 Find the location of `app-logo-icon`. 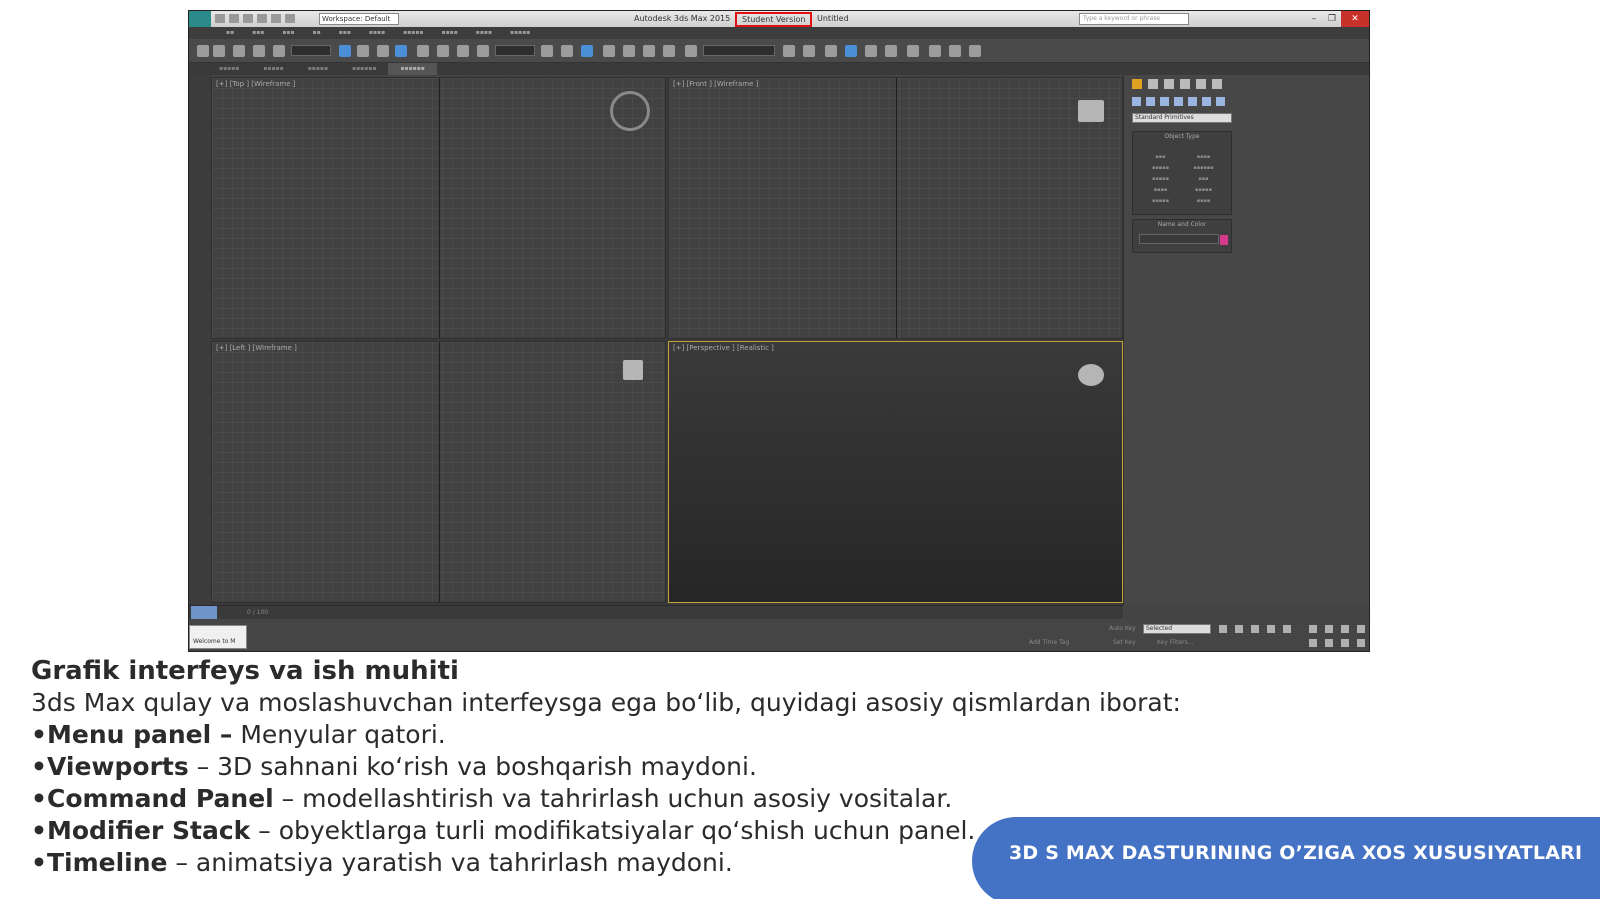

app-logo-icon is located at coordinates (200, 19).